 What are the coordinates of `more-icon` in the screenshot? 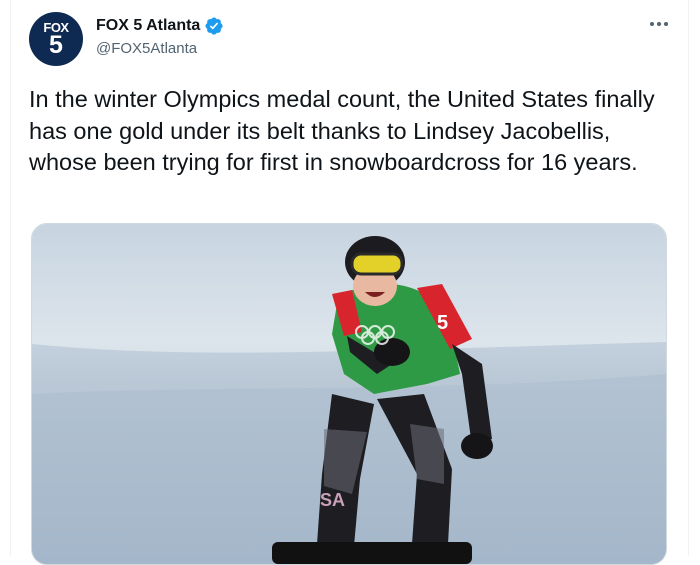 It's located at (659, 24).